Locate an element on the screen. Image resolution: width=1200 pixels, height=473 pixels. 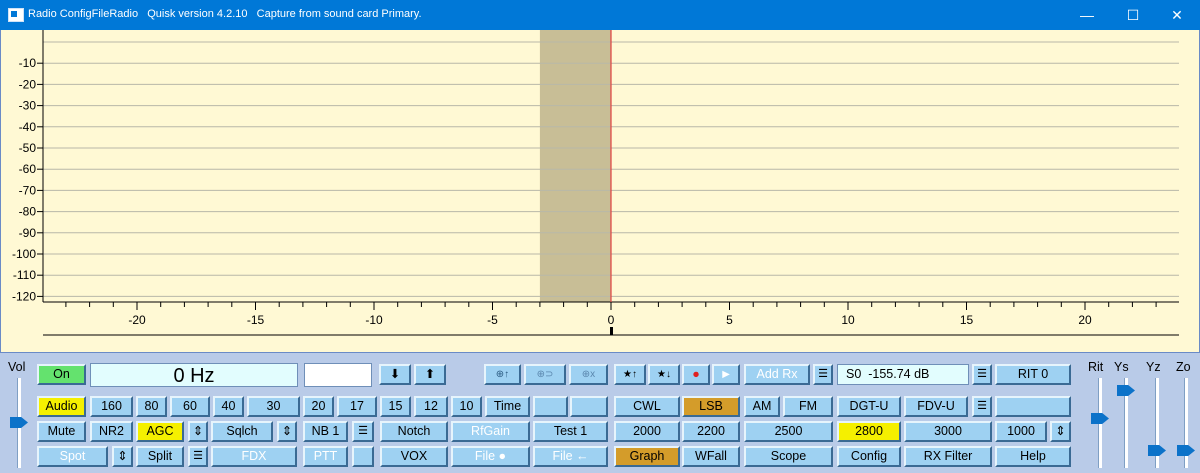
spot-button: Spot is located at coordinates (72, 456).